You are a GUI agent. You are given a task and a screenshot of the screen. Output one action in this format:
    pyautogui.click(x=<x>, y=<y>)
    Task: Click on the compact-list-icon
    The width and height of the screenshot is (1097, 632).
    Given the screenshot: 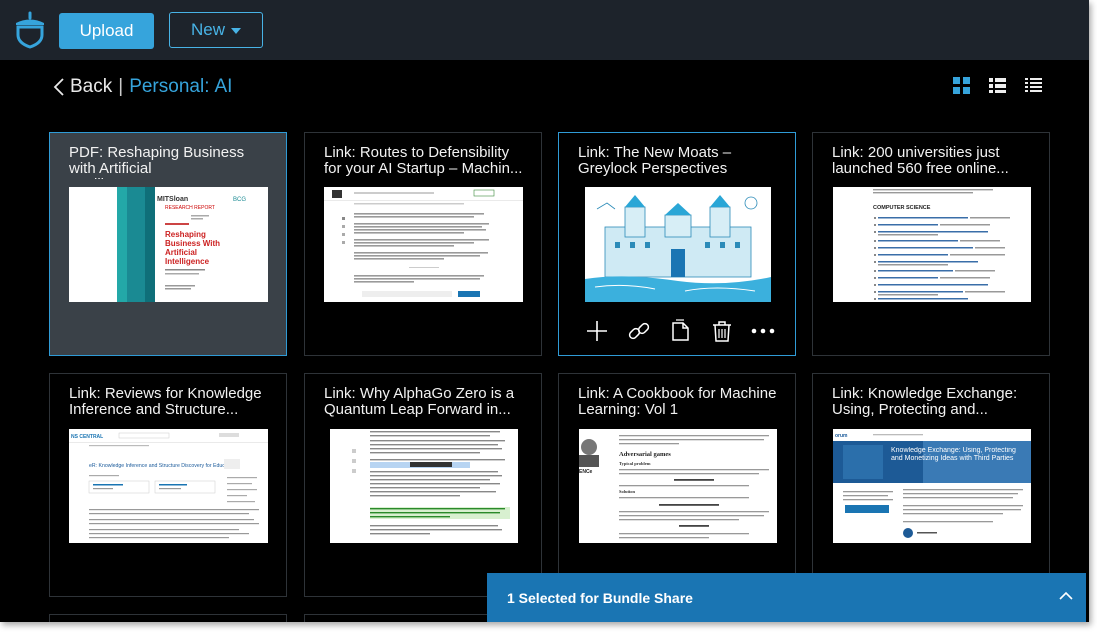 What is the action you would take?
    pyautogui.click(x=1033, y=85)
    